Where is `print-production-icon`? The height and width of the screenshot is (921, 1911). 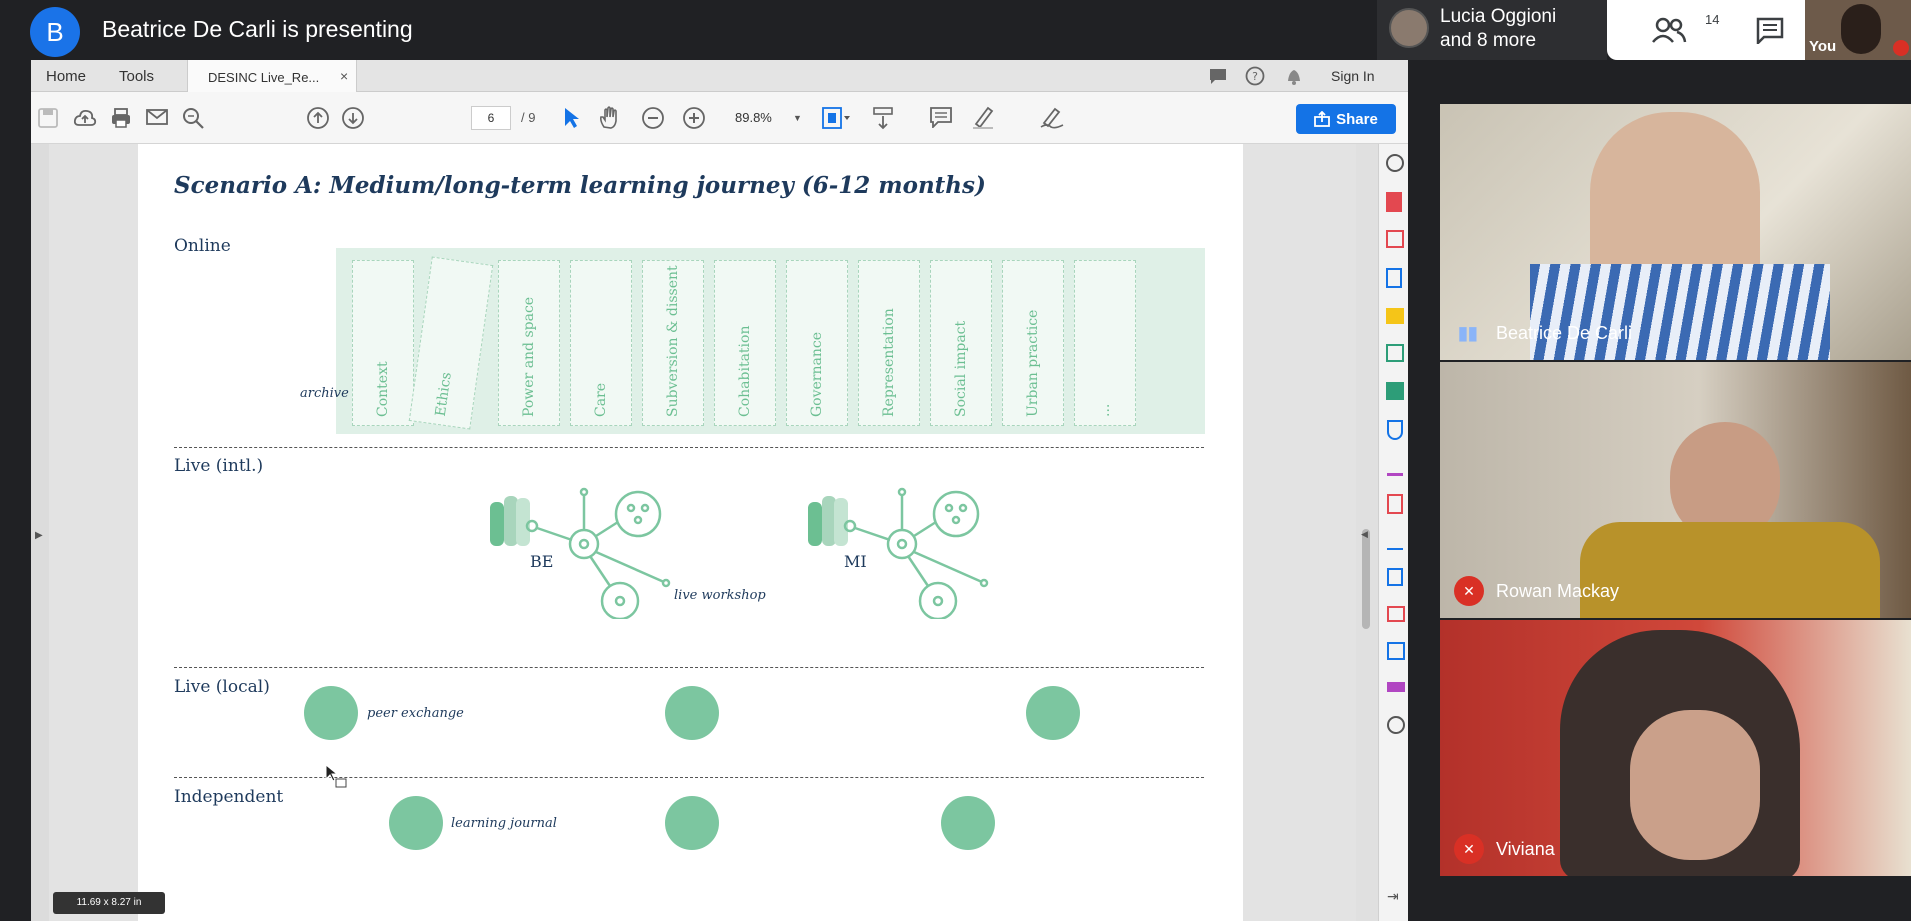 print-production-icon is located at coordinates (1396, 614).